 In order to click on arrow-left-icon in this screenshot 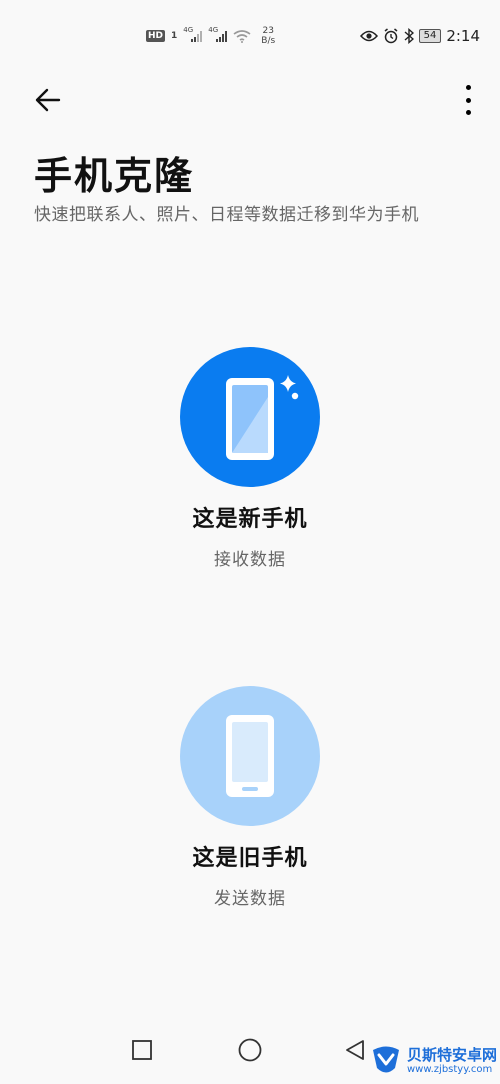, I will do `click(48, 100)`.